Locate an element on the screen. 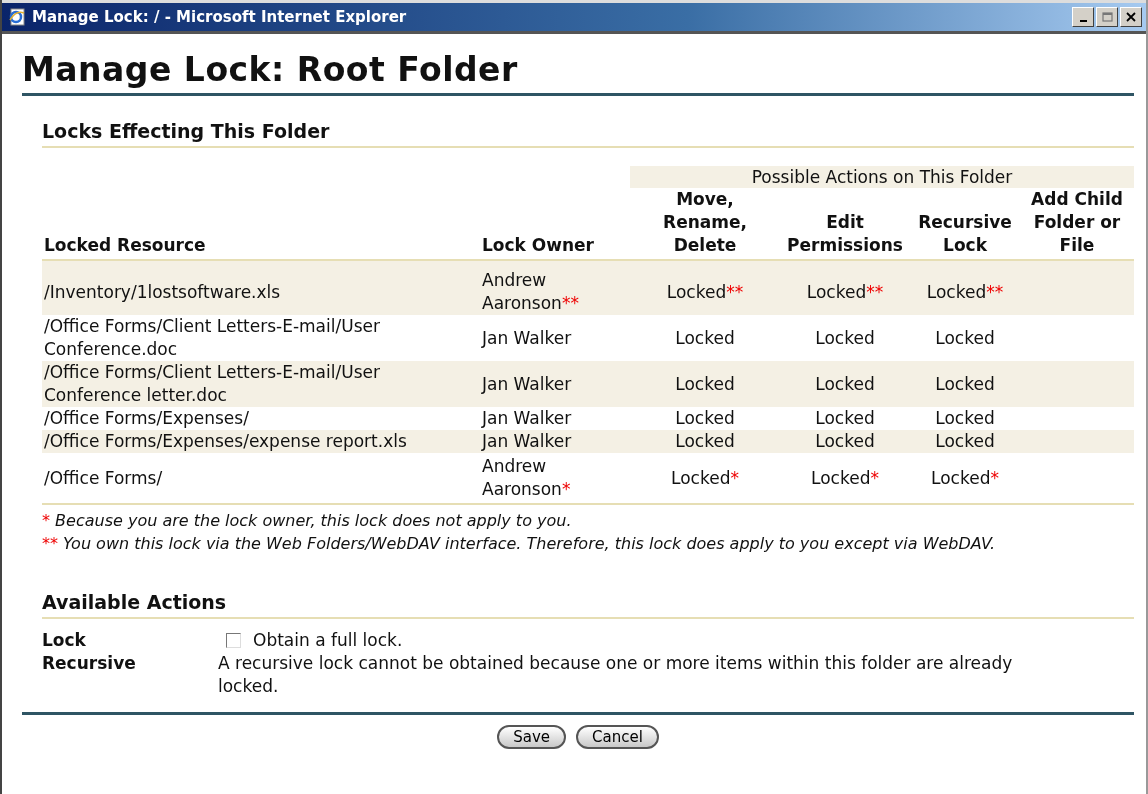  table-cell-text: Andrew Aaronson* is located at coordinates (527, 478).